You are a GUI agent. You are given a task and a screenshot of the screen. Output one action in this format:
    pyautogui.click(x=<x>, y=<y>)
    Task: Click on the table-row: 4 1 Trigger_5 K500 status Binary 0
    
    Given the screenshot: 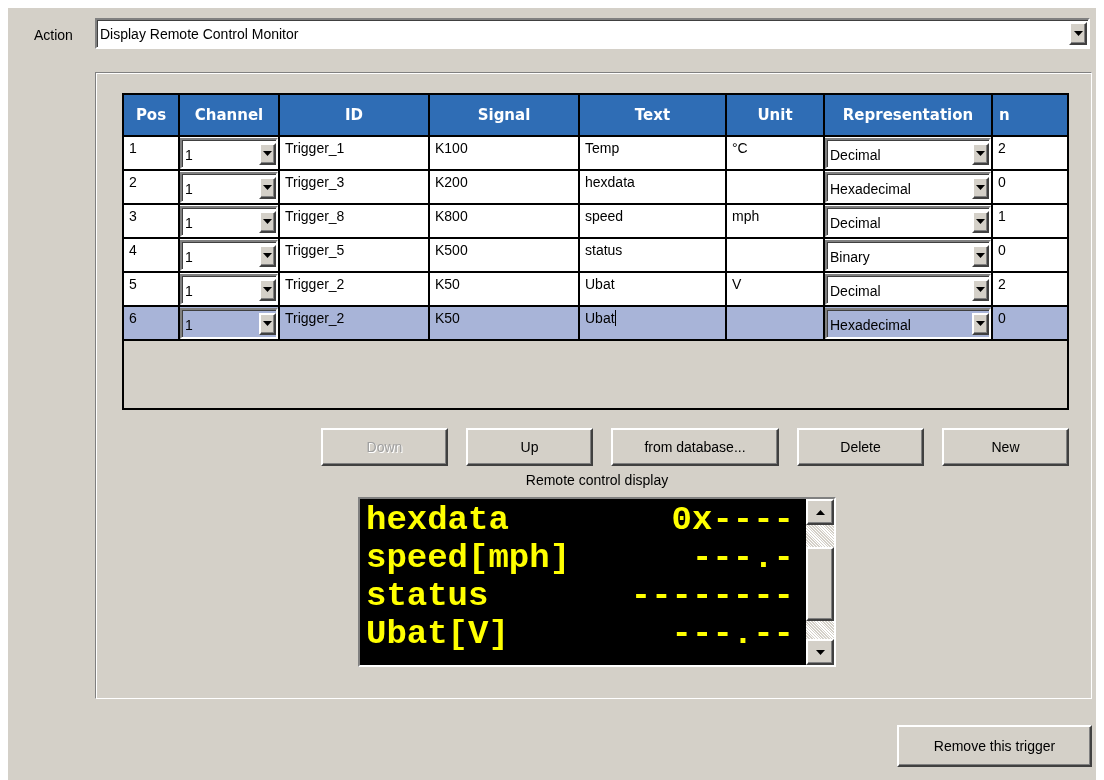 What is the action you would take?
    pyautogui.click(x=595, y=256)
    